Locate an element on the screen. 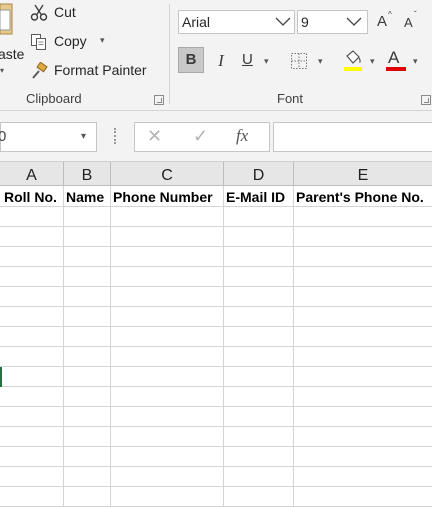 The image size is (432, 507). column-header-c: C is located at coordinates (167, 174).